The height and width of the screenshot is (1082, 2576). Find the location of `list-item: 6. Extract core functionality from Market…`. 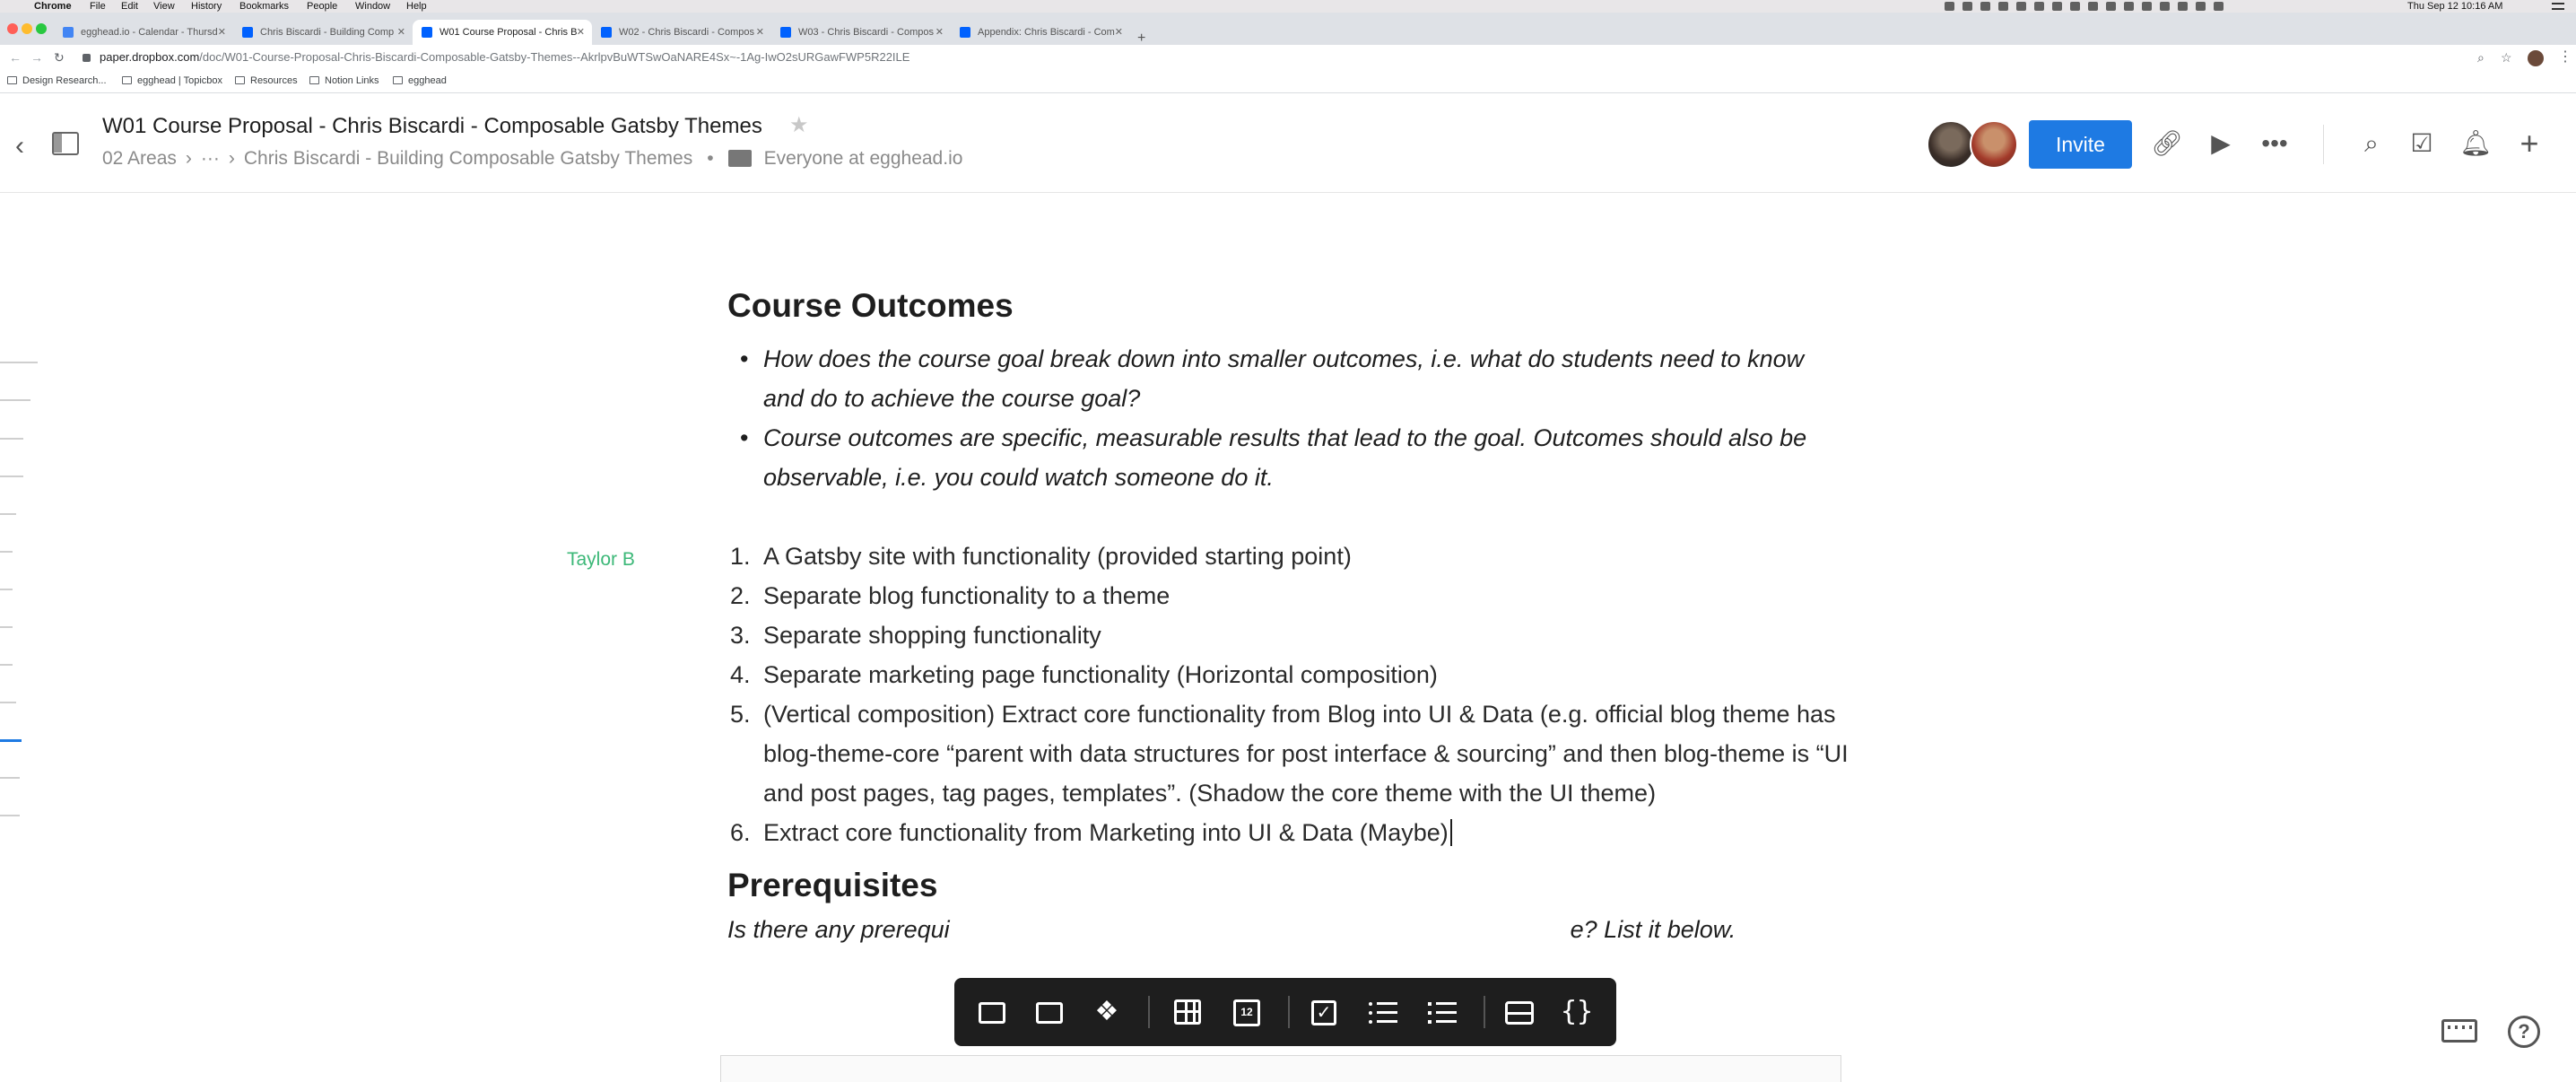

list-item: 6. Extract core functionality from Market… is located at coordinates (1288, 832).